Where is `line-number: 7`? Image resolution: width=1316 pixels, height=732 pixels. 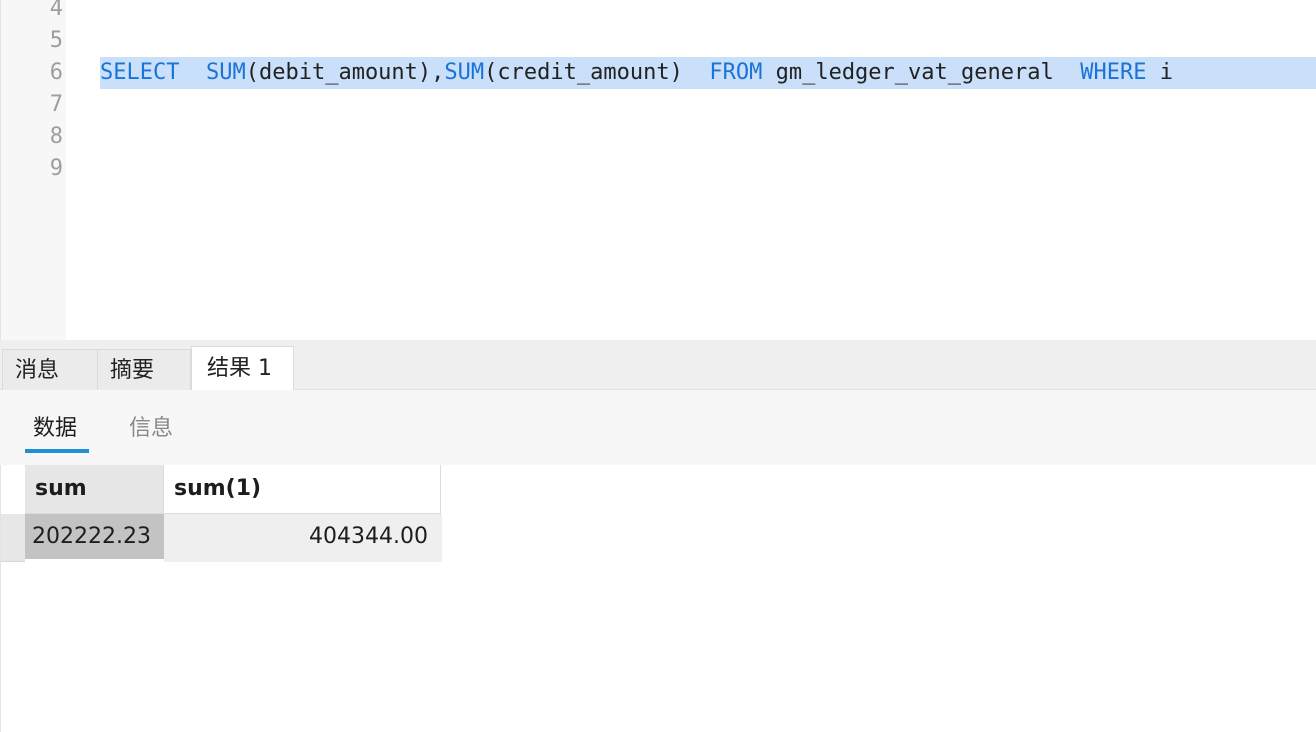
line-number: 7 is located at coordinates (56, 104).